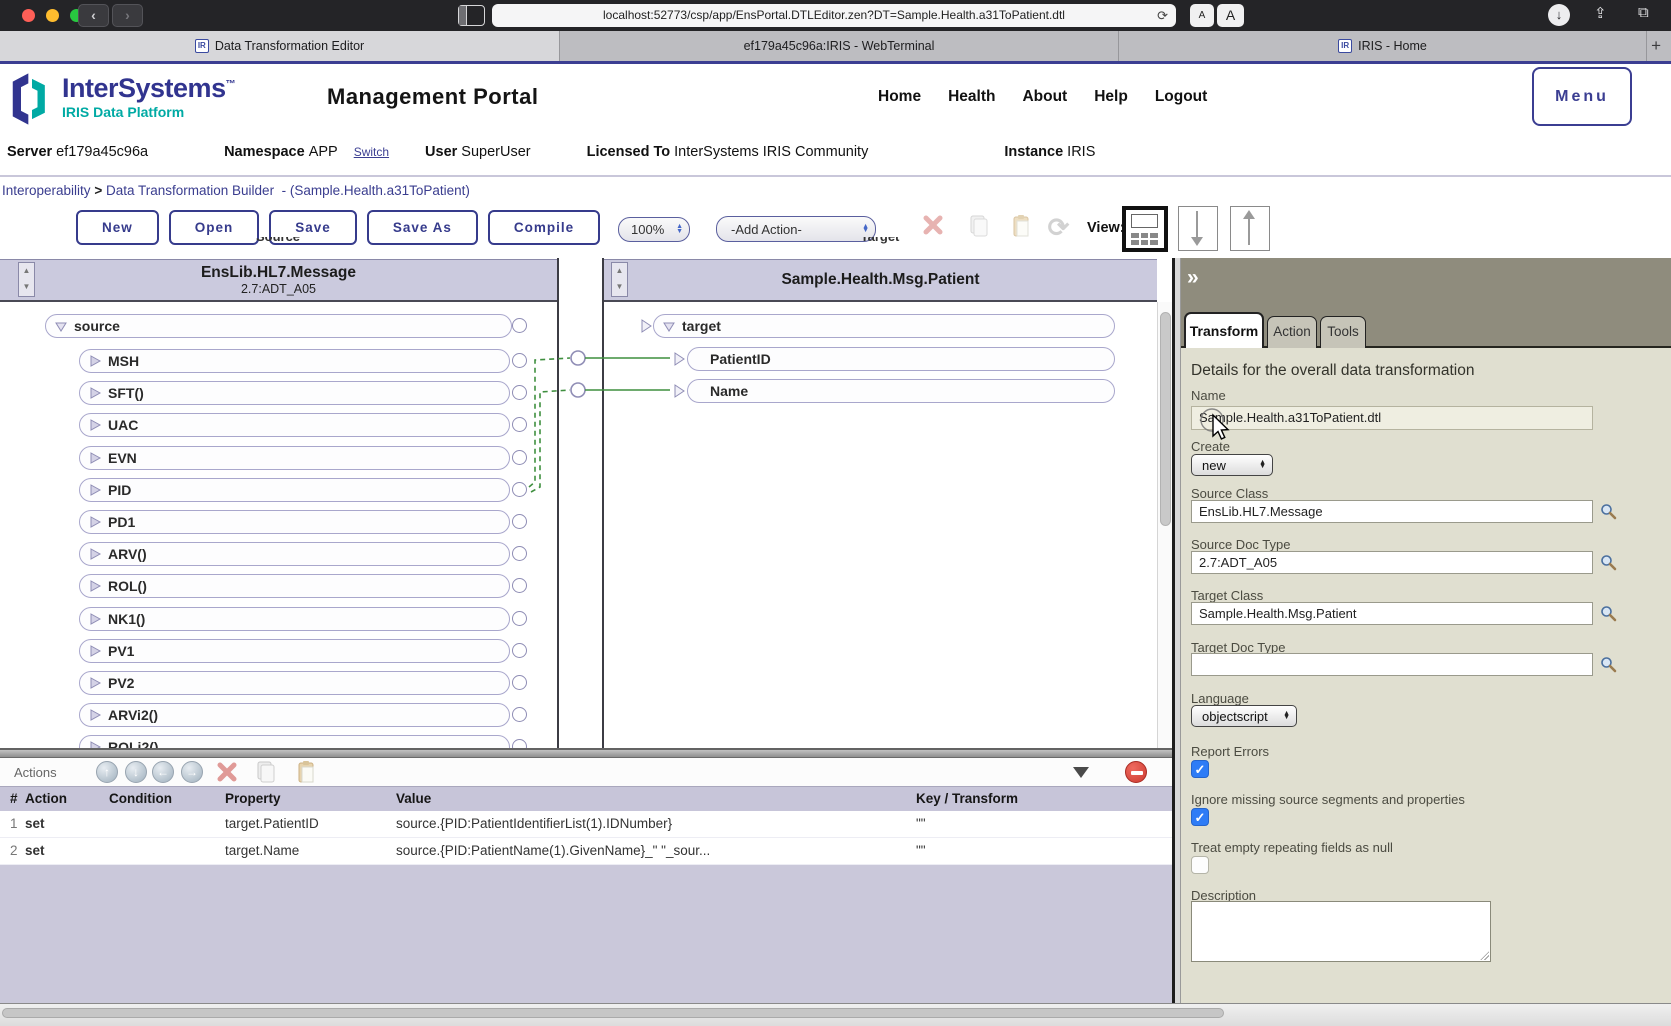  Describe the element at coordinates (839, 46) in the screenshot. I see `tab-webterminal: ef179a45c96a:IRIS - WebTerminal` at that location.